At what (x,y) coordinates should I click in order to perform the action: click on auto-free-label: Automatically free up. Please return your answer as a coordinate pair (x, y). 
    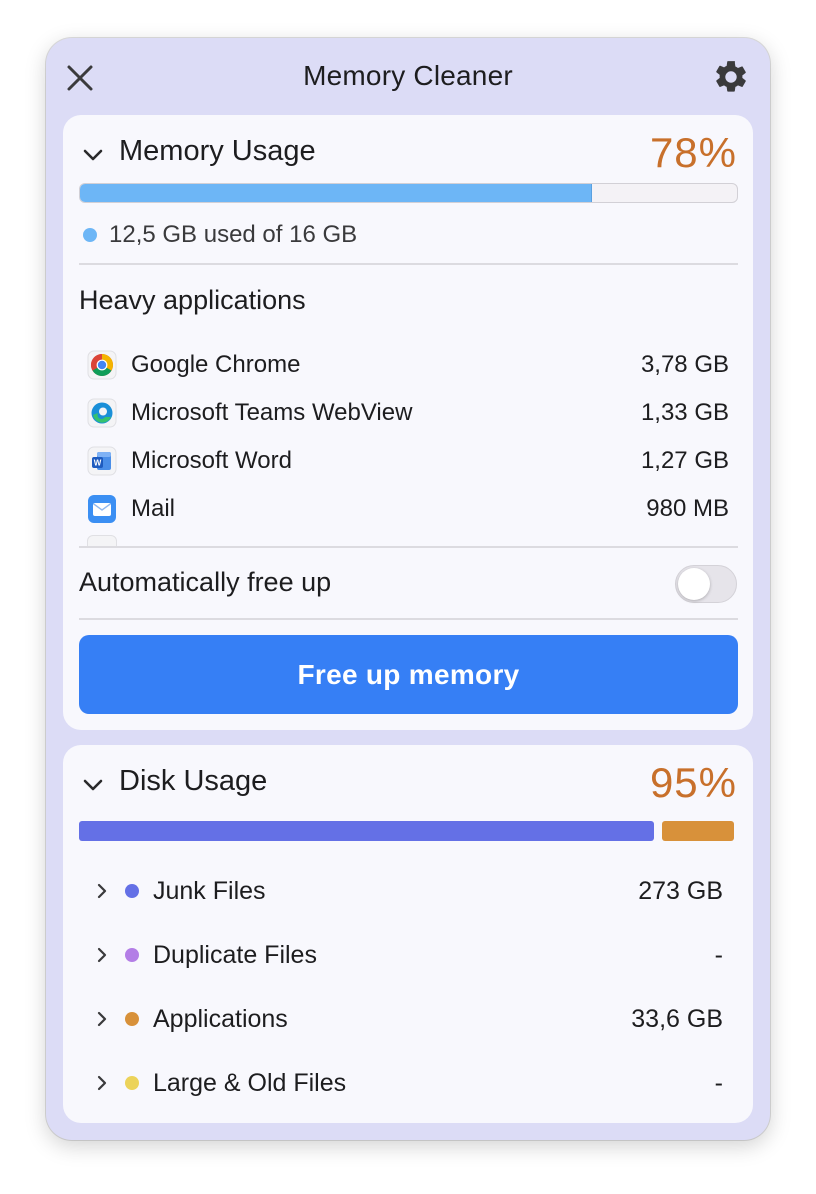
    Looking at the image, I should click on (205, 582).